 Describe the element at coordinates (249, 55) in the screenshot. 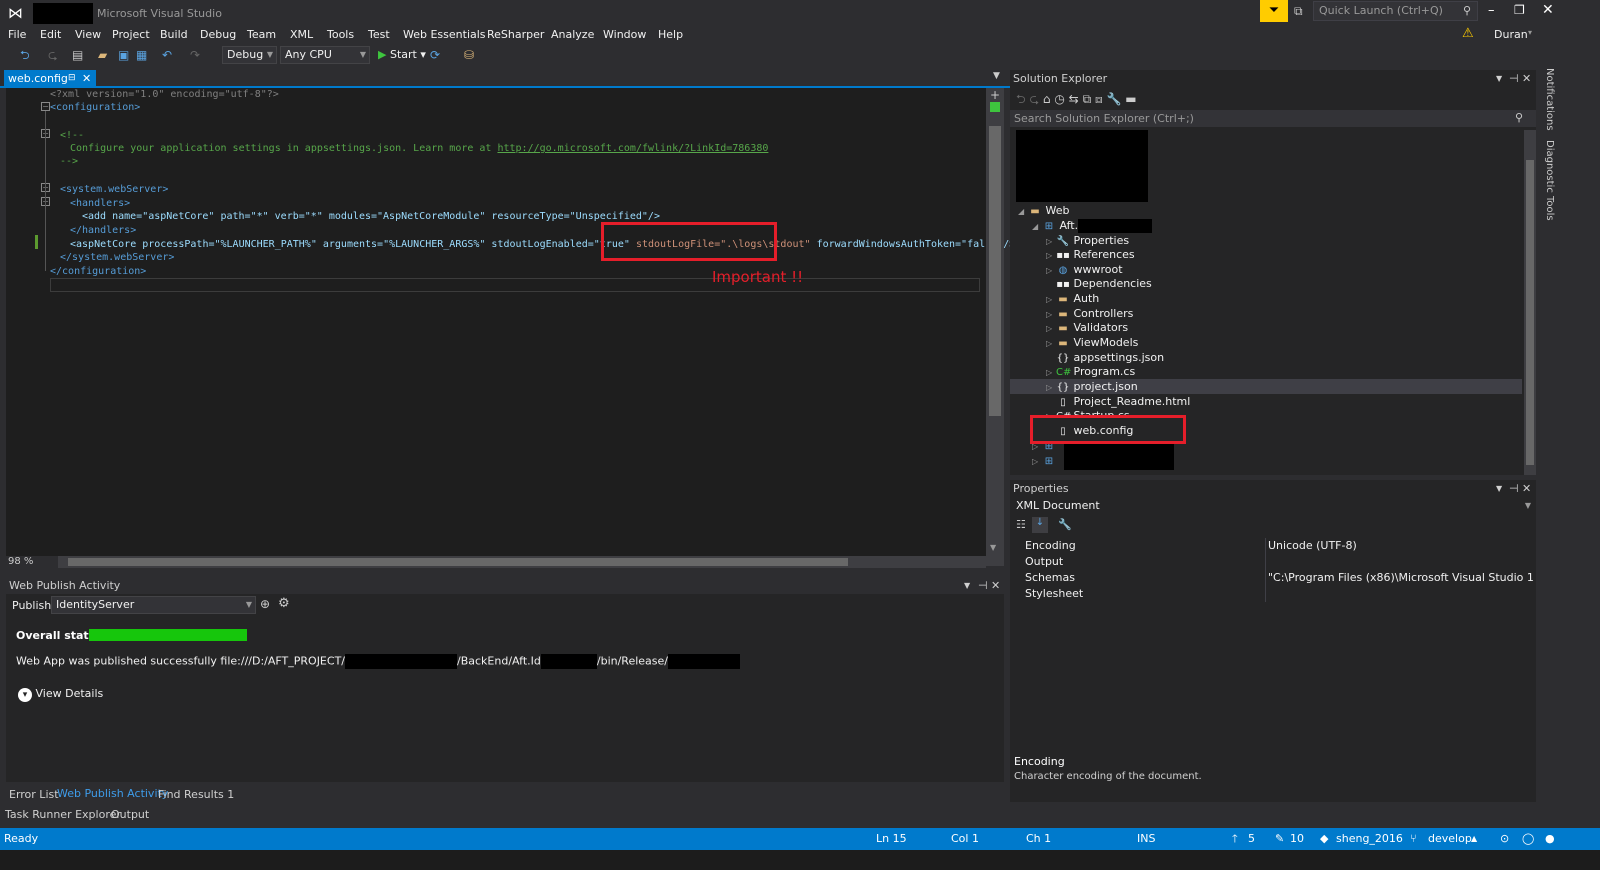

I see `solution-config-select: Debug ▼` at that location.